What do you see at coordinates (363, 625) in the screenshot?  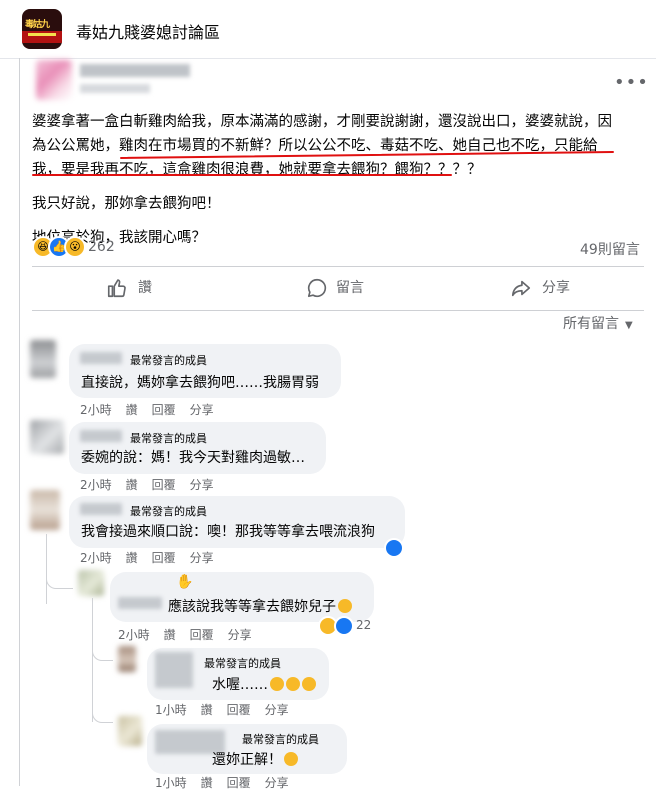 I see `reply-reaction-count: 22` at bounding box center [363, 625].